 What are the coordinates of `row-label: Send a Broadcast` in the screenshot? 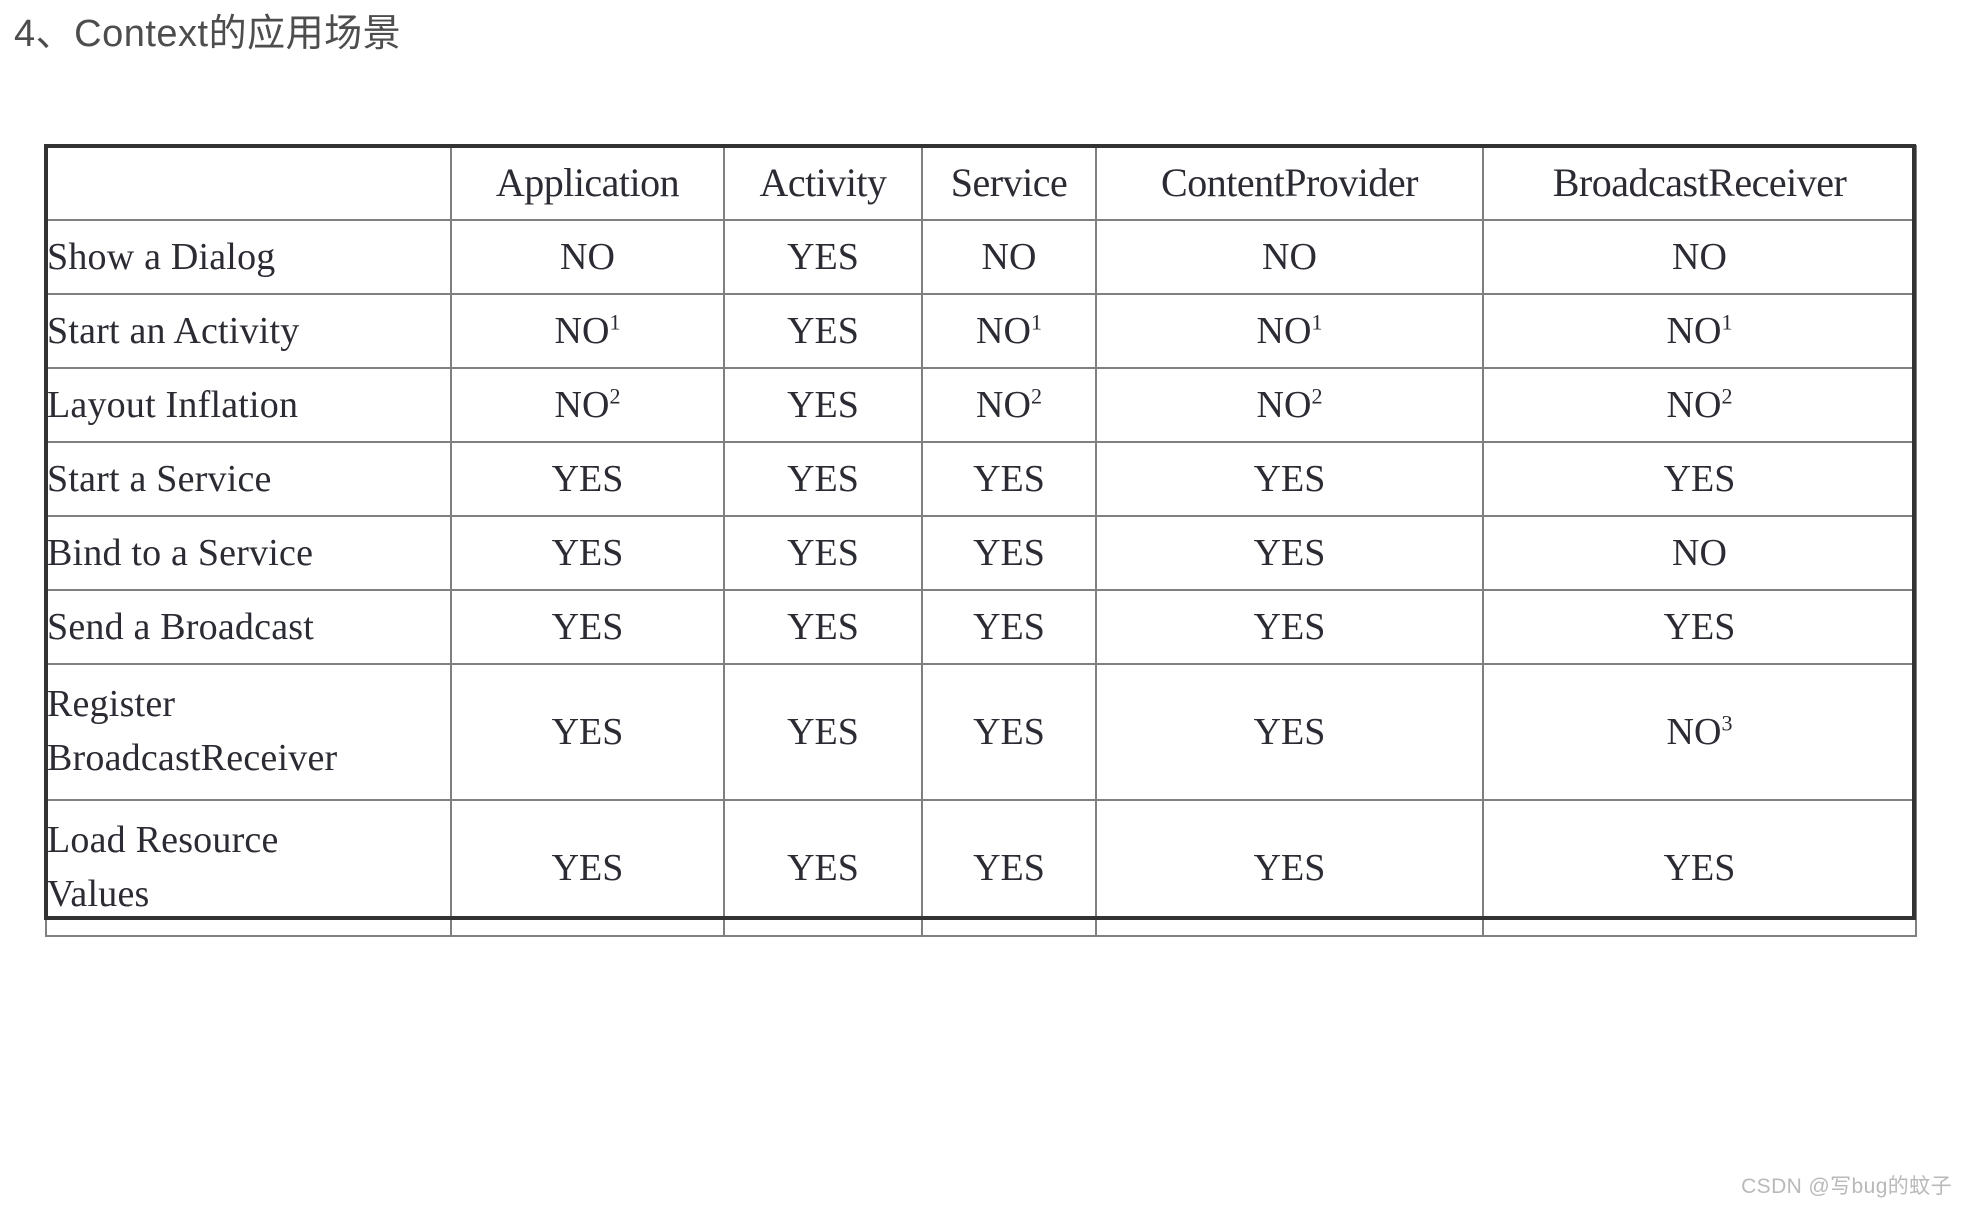 It's located at (248, 627).